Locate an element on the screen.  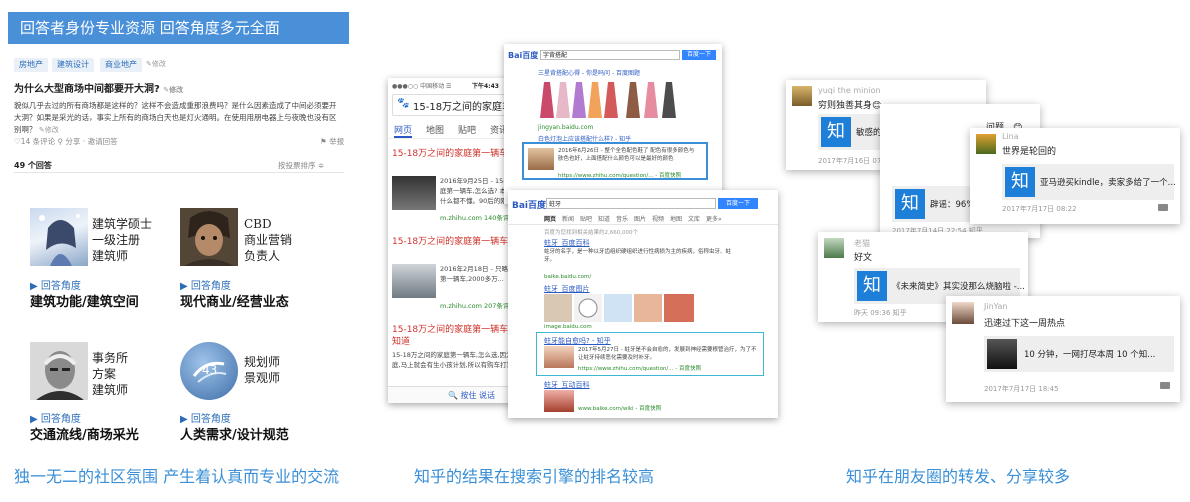
question-title: 为什么大型商场中间都要开大洞? ✎修改 is located at coordinates (98, 87).